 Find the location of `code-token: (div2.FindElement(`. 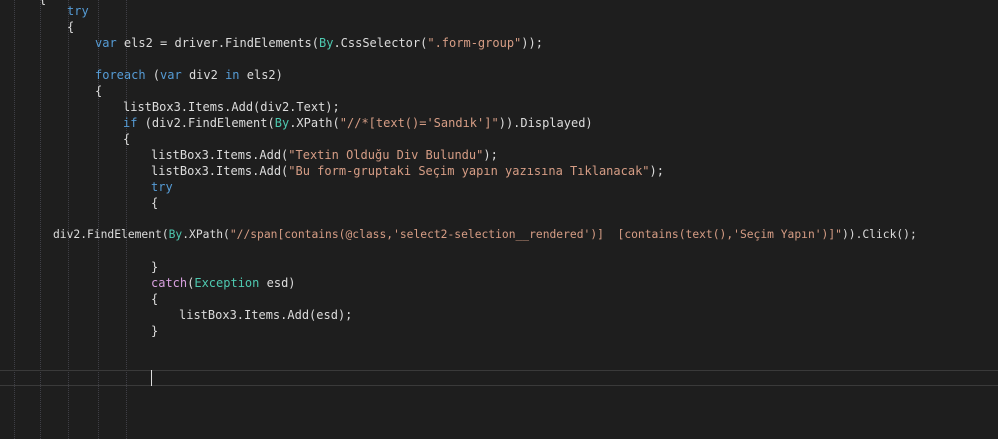

code-token: (div2.FindElement( is located at coordinates (206, 123).